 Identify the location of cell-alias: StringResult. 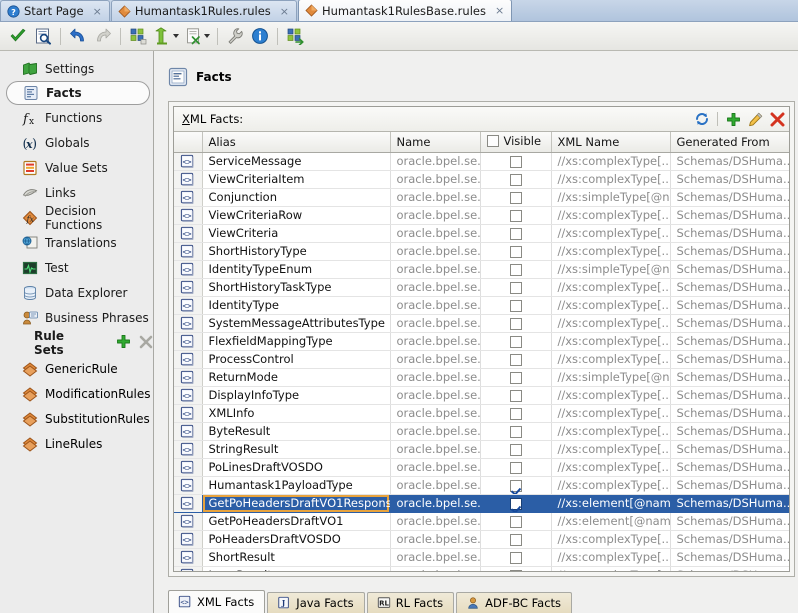
(296, 449).